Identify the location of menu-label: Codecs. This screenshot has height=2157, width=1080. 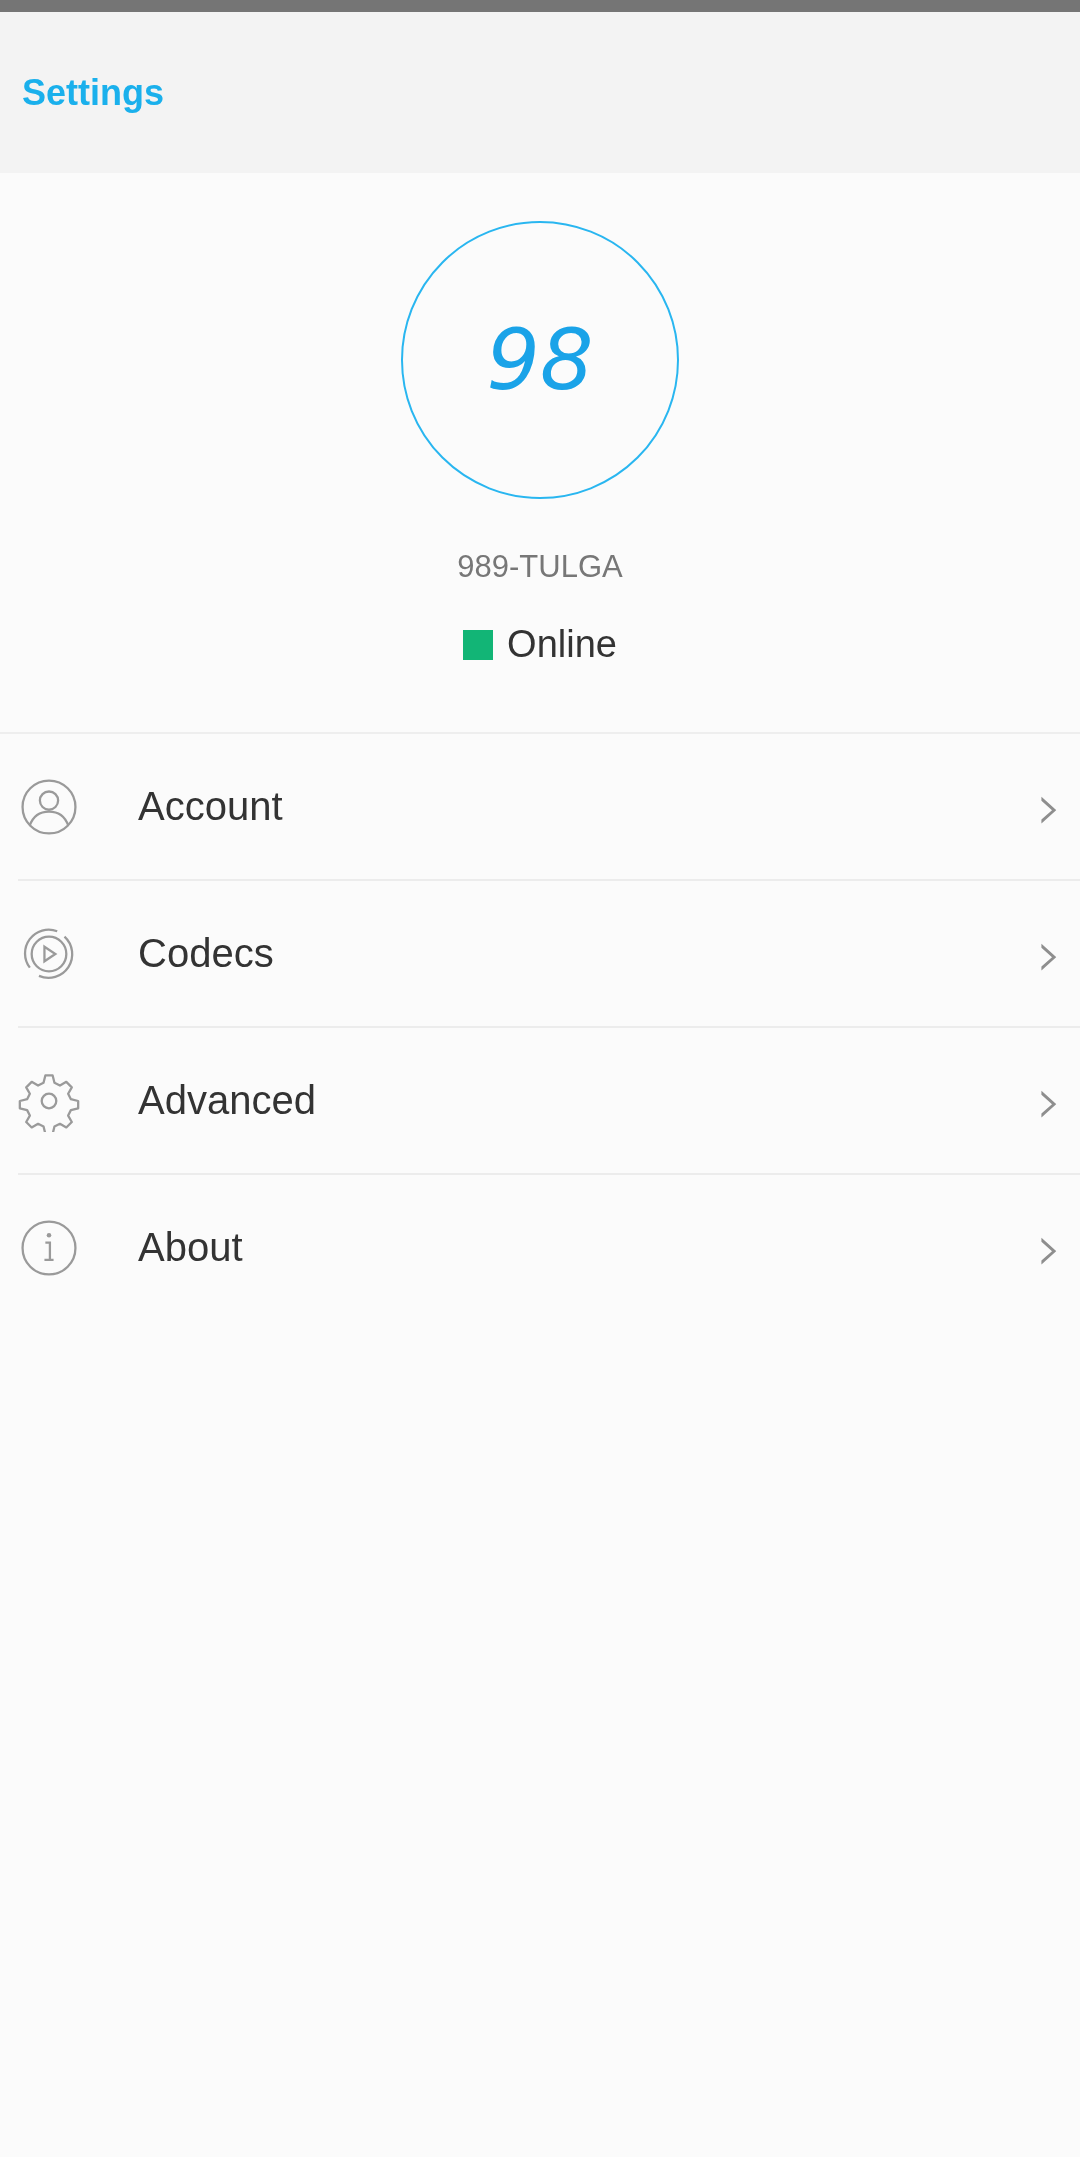
(206, 953).